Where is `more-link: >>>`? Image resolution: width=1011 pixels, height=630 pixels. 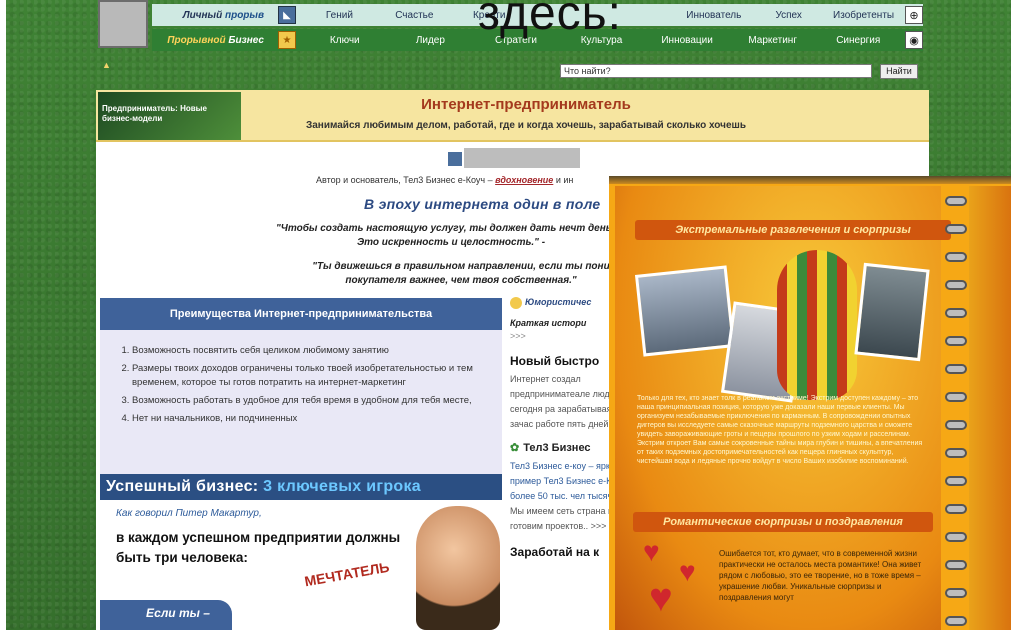
more-link: >>> is located at coordinates (565, 336).